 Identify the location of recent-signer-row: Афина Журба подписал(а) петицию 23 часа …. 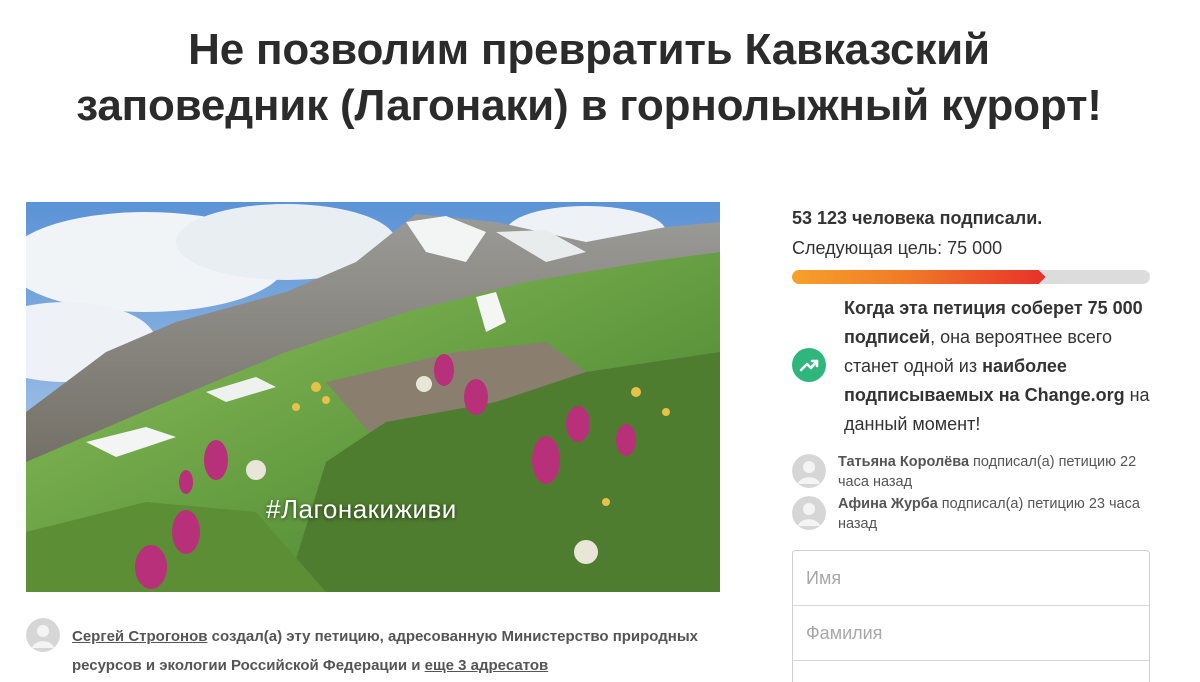
(972, 515).